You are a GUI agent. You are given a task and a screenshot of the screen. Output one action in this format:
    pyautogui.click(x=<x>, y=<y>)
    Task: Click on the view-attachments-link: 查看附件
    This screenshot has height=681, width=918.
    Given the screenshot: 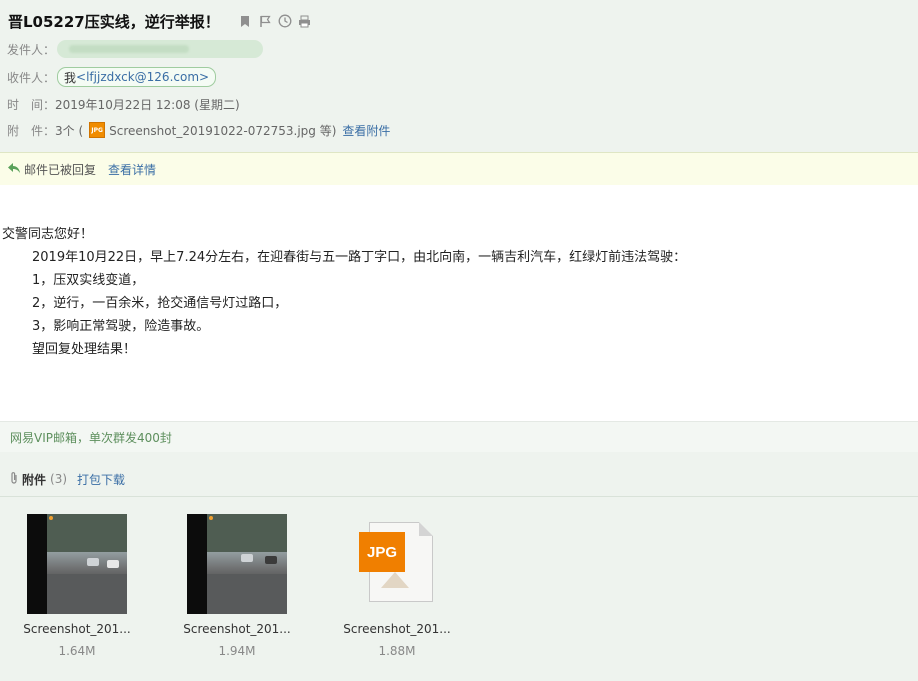 What is the action you would take?
    pyautogui.click(x=366, y=130)
    